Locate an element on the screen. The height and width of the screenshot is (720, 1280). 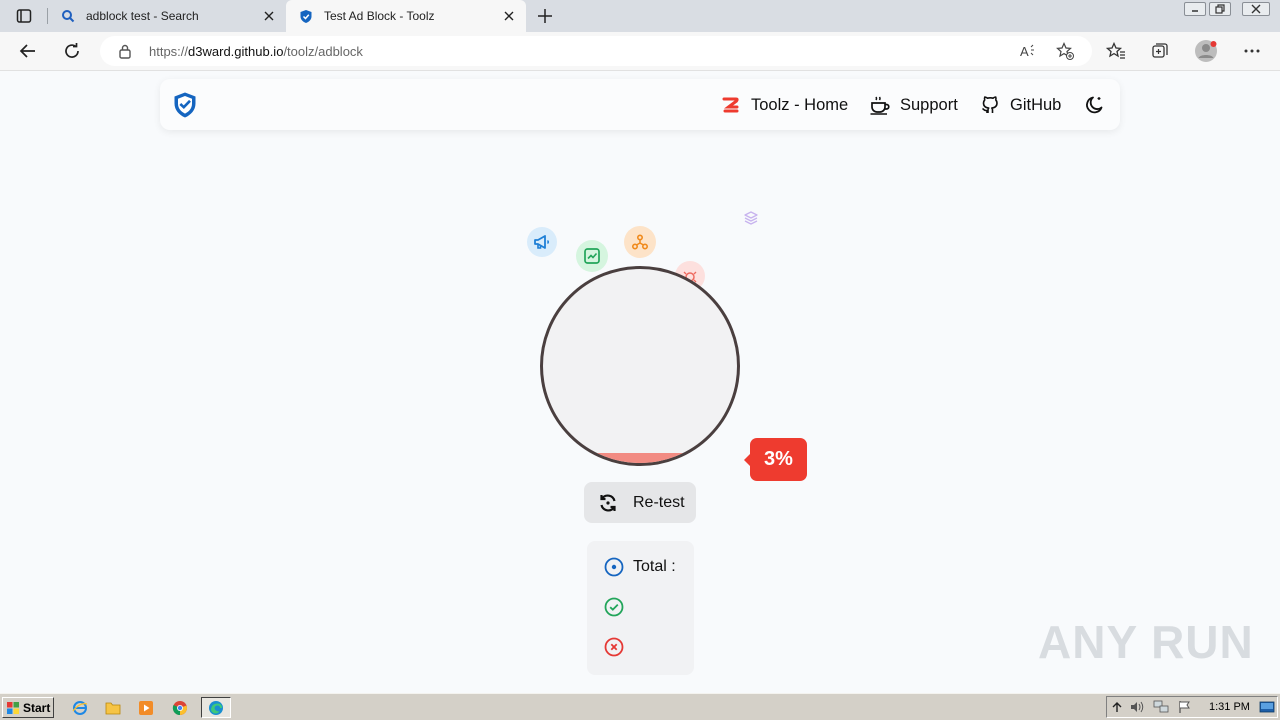
nav-support: Support is located at coordinates (913, 105).